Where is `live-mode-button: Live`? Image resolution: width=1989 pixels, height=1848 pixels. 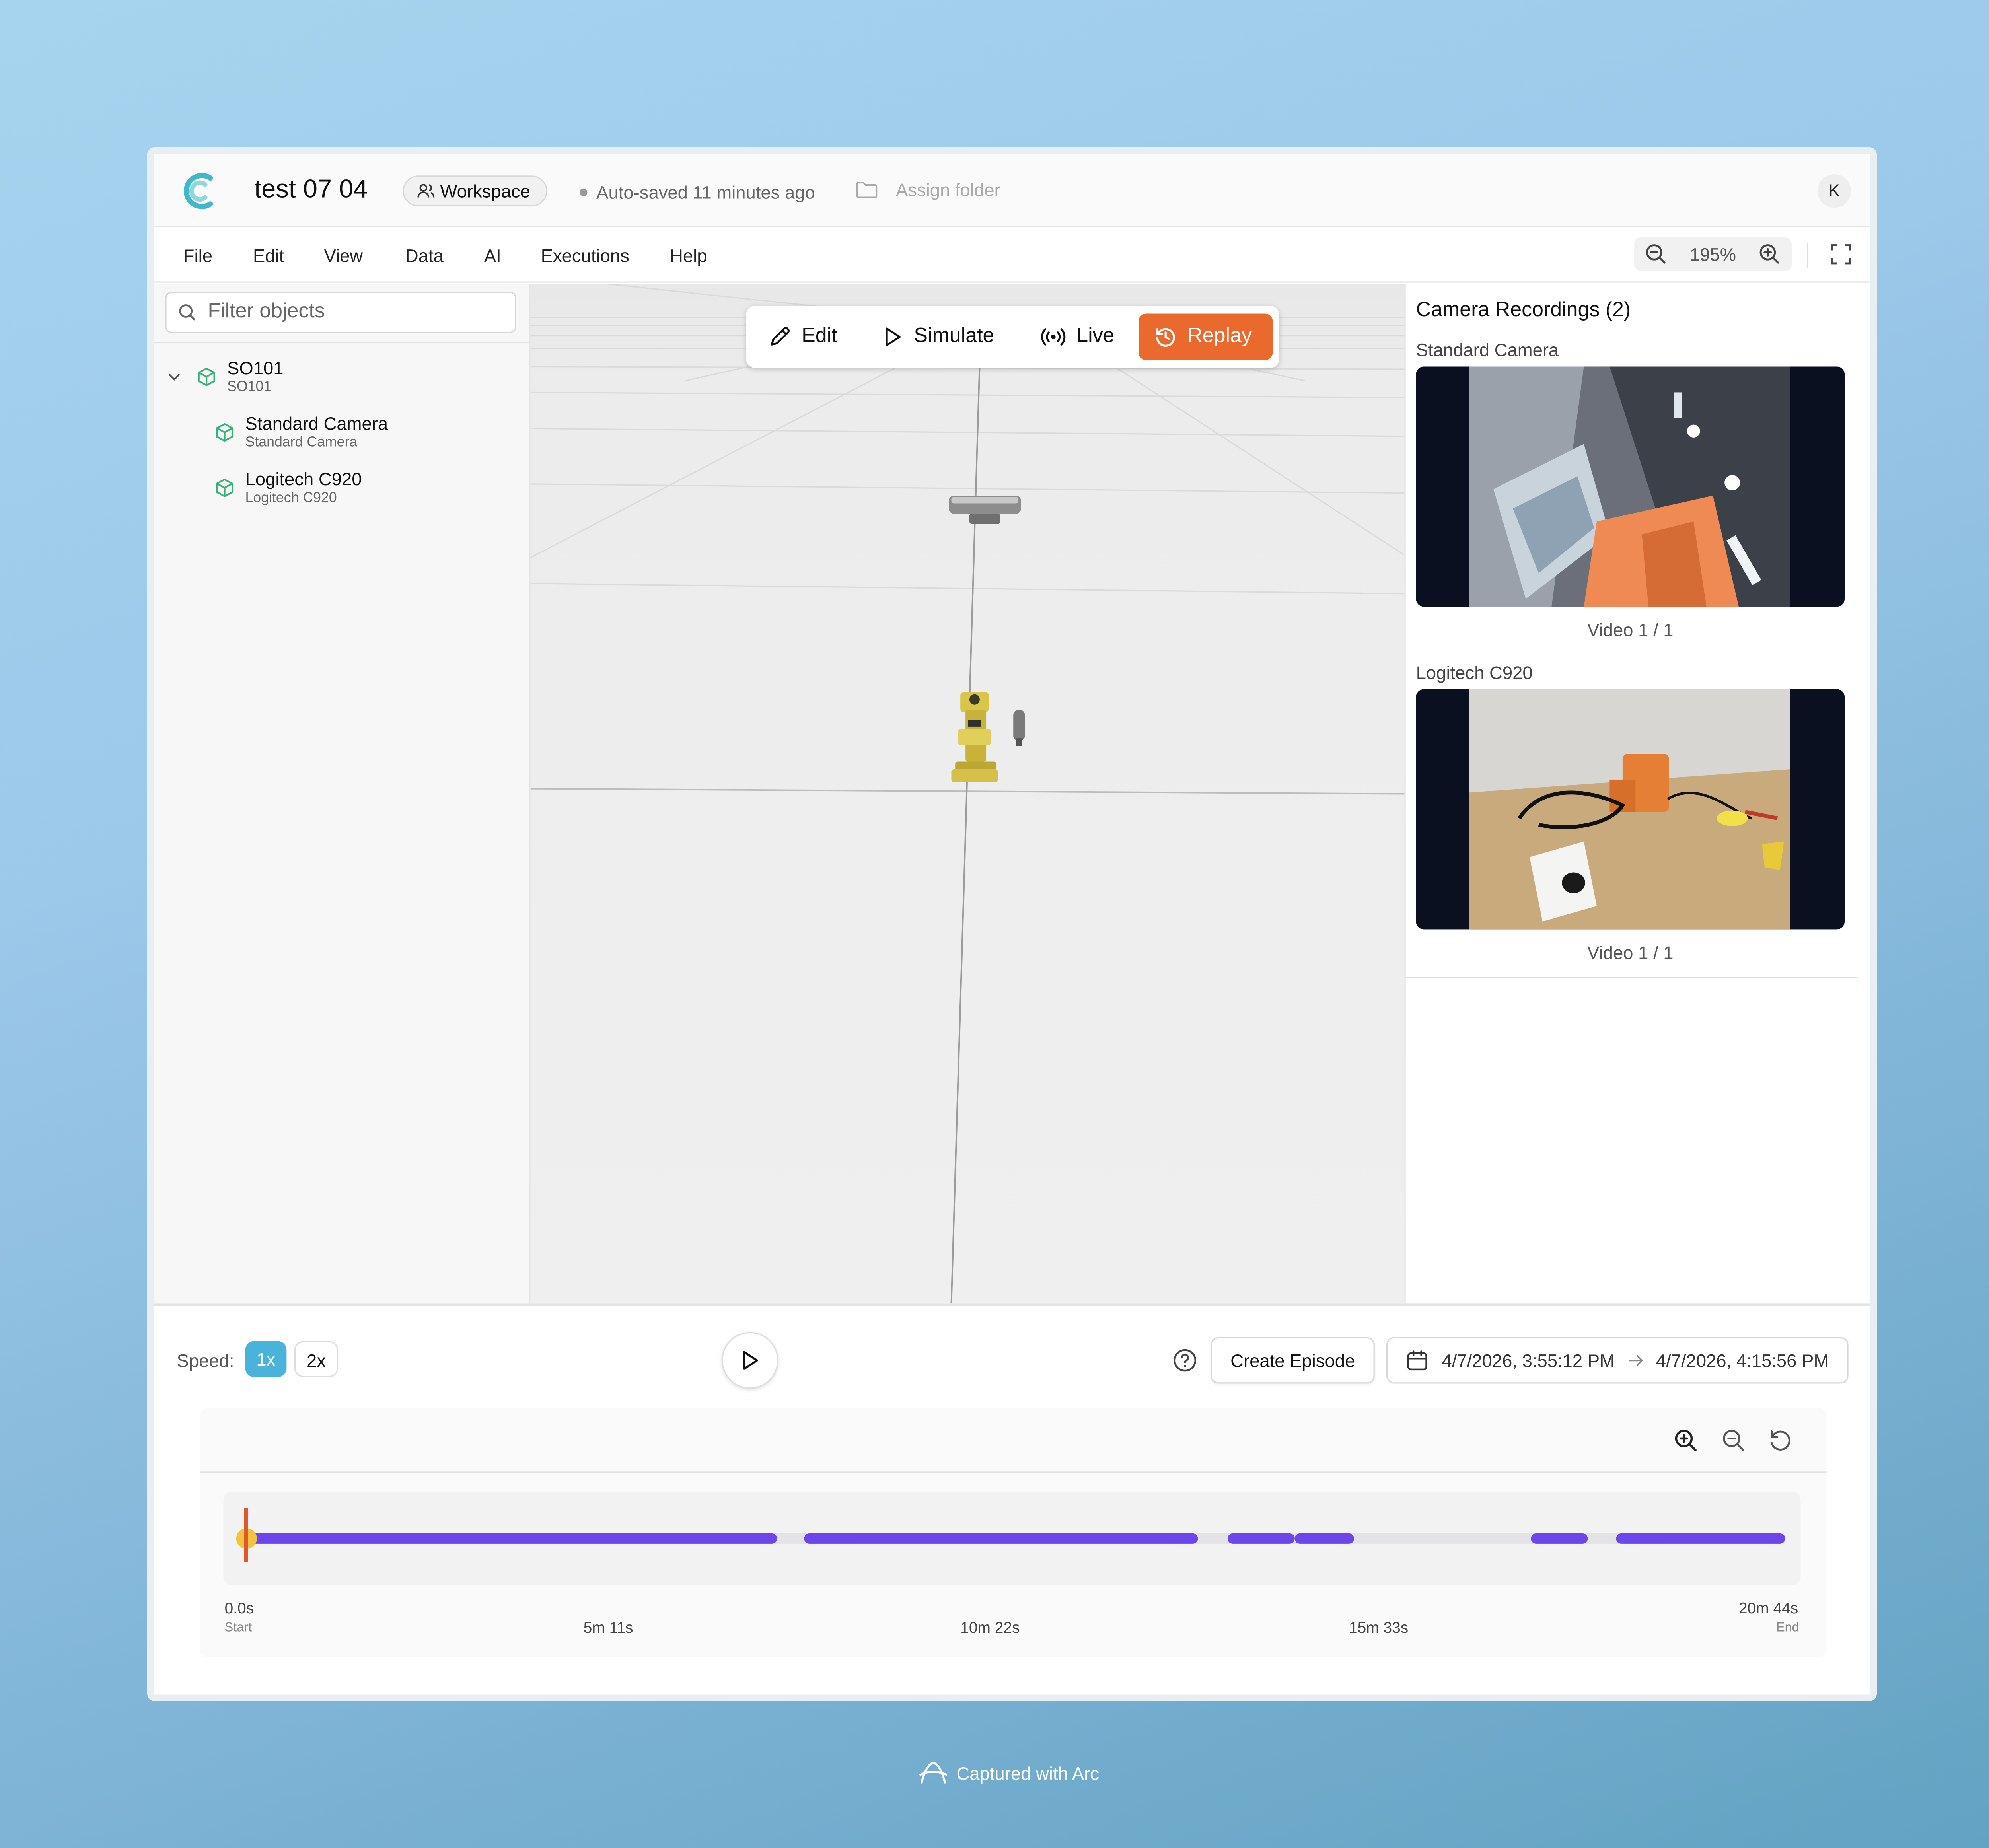 live-mode-button: Live is located at coordinates (1077, 337).